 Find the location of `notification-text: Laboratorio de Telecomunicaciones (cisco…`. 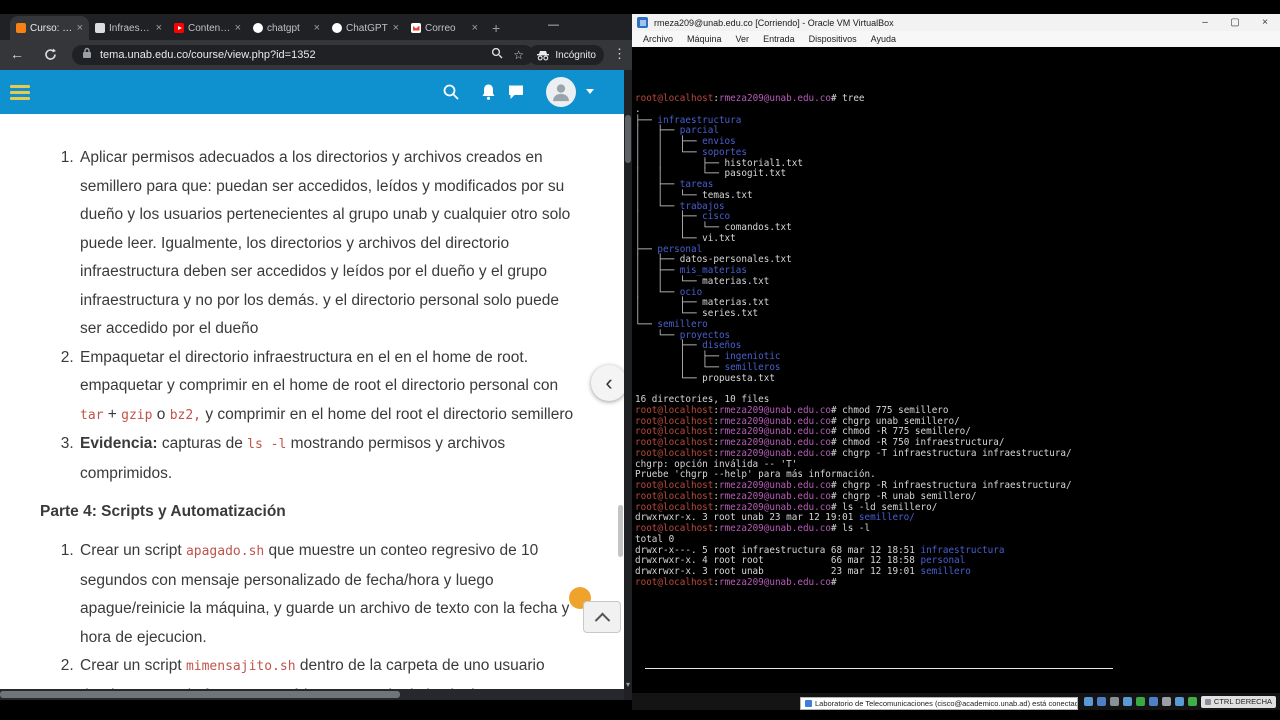

notification-text: Laboratorio de Telecomunicaciones (cisco… is located at coordinates (946, 703).